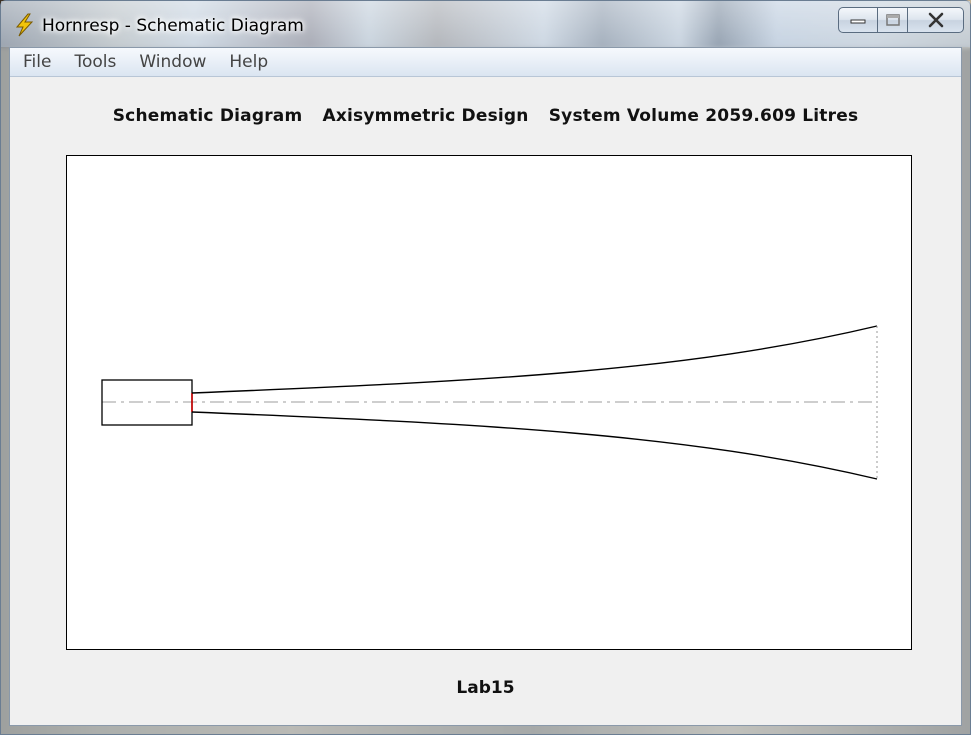 This screenshot has width=971, height=735. Describe the element at coordinates (35, 62) in the screenshot. I see `menu-file: File` at that location.